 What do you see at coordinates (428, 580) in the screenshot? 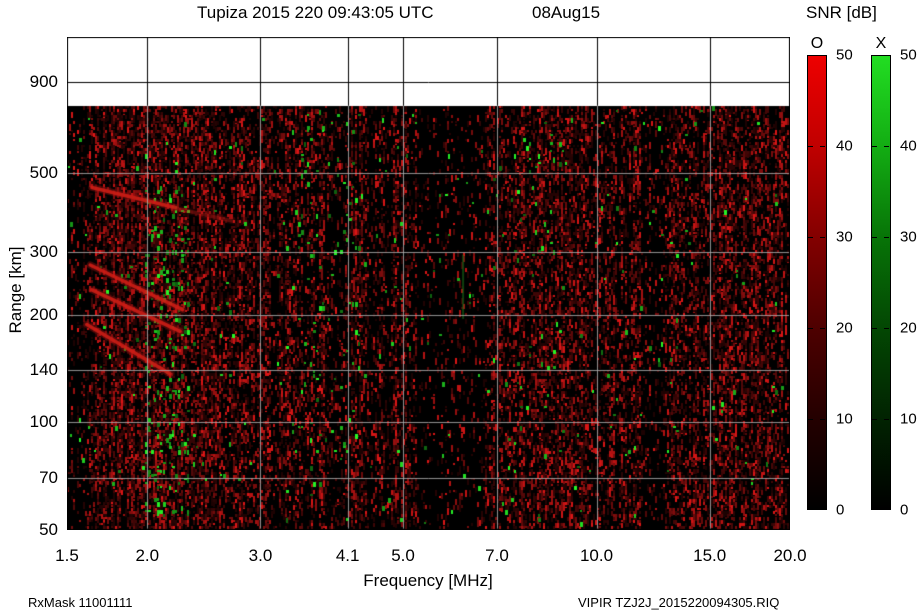
I see `x-axis-label: Frequency [MHz]` at bounding box center [428, 580].